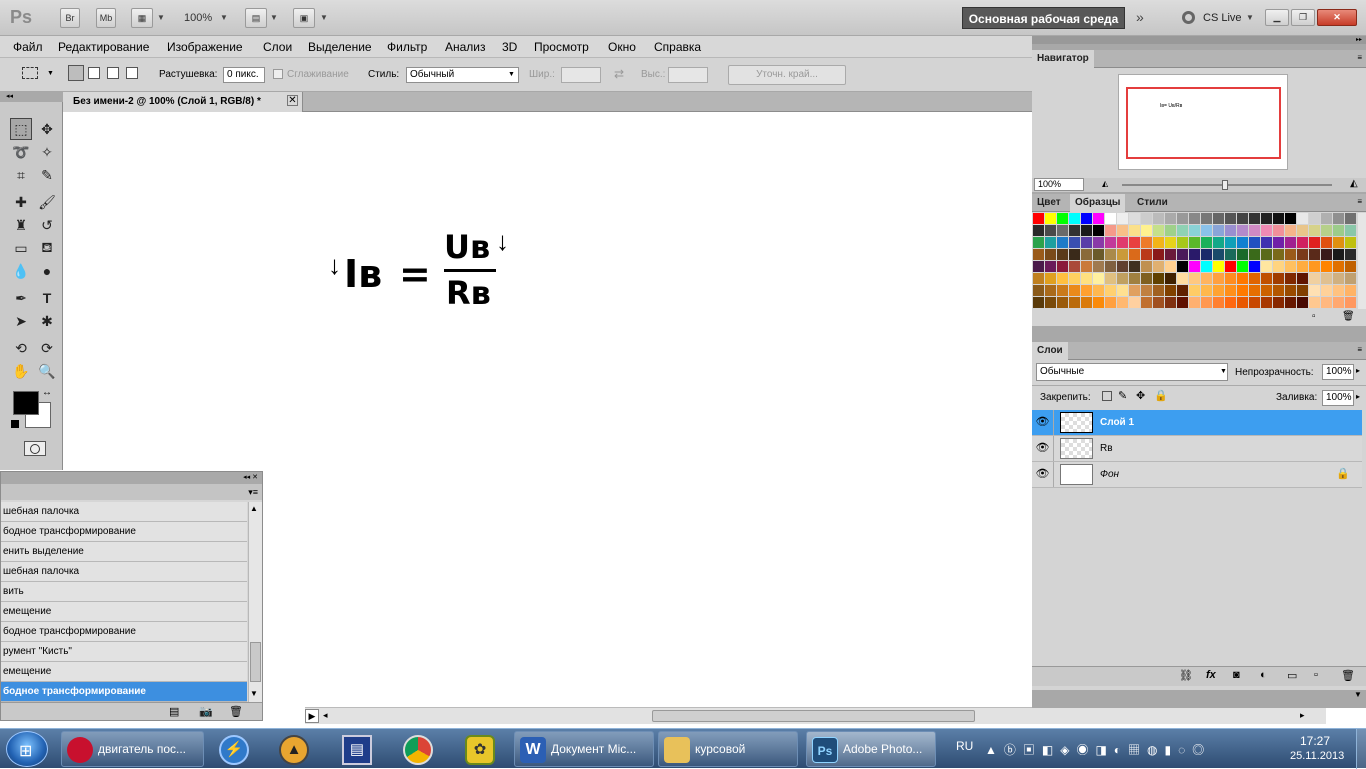 The width and height of the screenshot is (1366, 769). Describe the element at coordinates (294, 750) in the screenshot. I see `aimp-icon: ▲` at that location.